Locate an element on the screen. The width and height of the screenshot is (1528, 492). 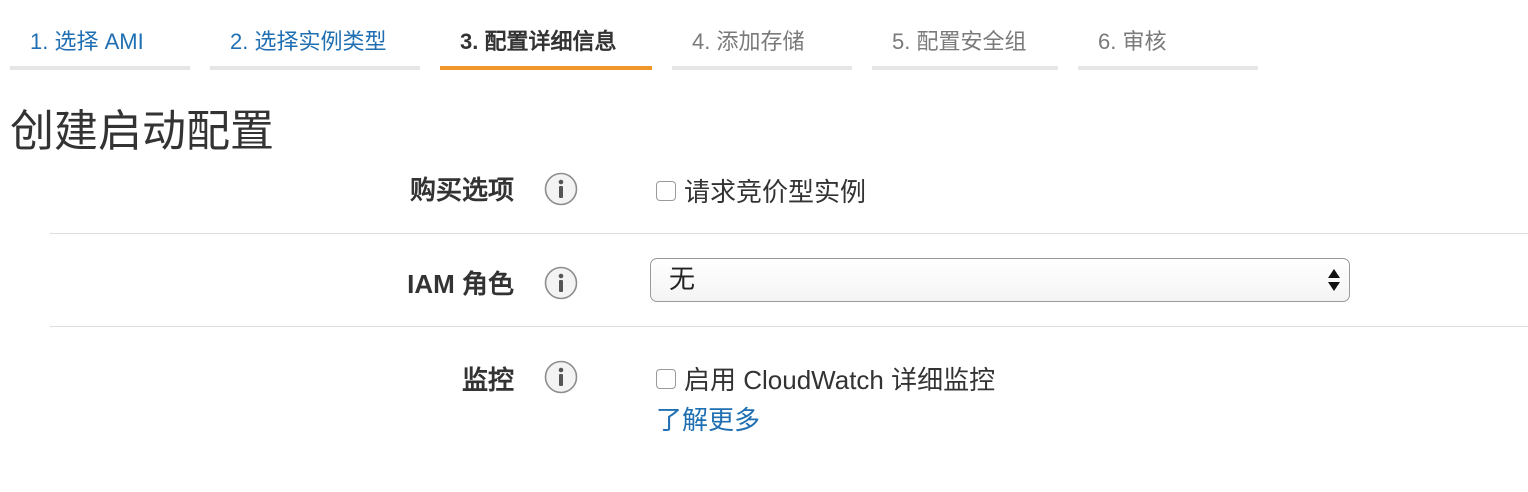
purchase-option-label: 购买选项 is located at coordinates (461, 190).